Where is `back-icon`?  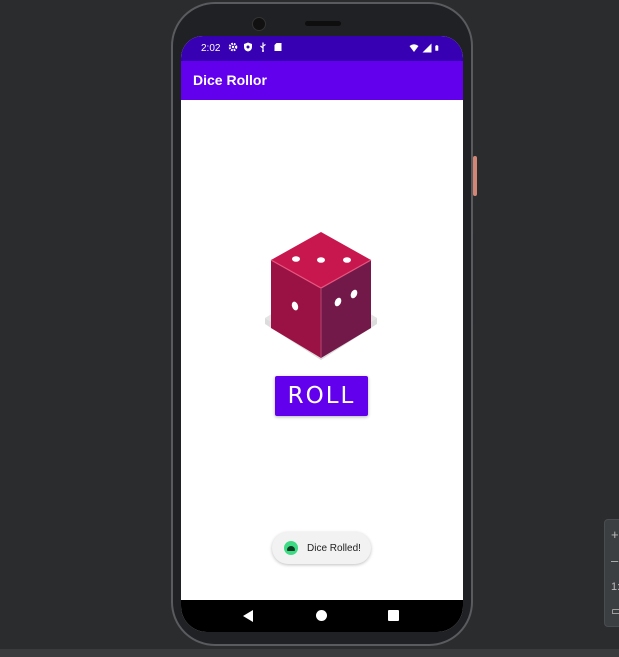
back-icon is located at coordinates (248, 616).